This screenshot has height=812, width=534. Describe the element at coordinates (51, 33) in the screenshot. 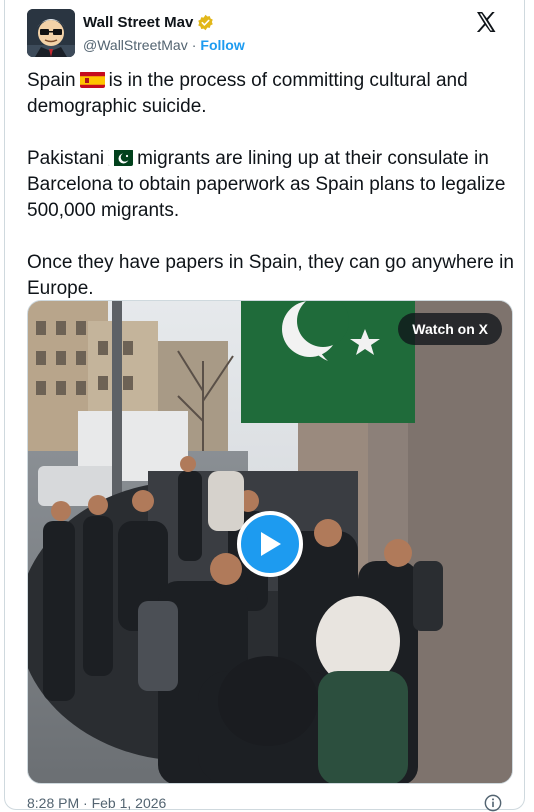

I see `avatar` at that location.